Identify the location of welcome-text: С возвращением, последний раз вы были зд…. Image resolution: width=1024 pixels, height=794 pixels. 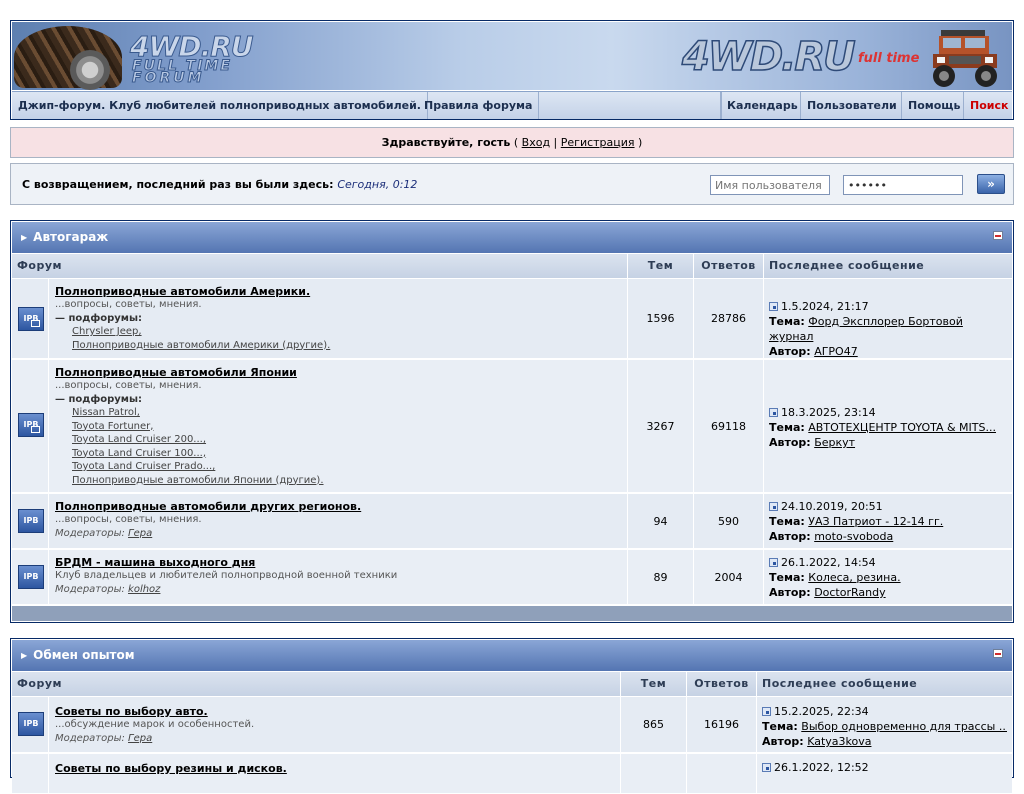
(219, 184).